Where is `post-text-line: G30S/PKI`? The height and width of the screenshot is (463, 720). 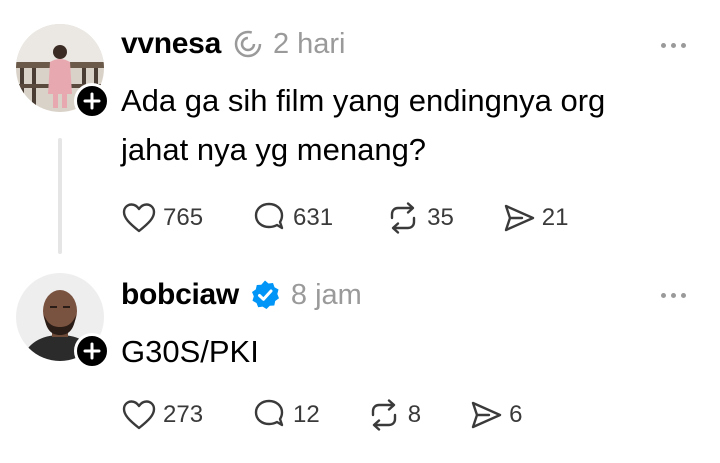 post-text-line: G30S/PKI is located at coordinates (190, 351).